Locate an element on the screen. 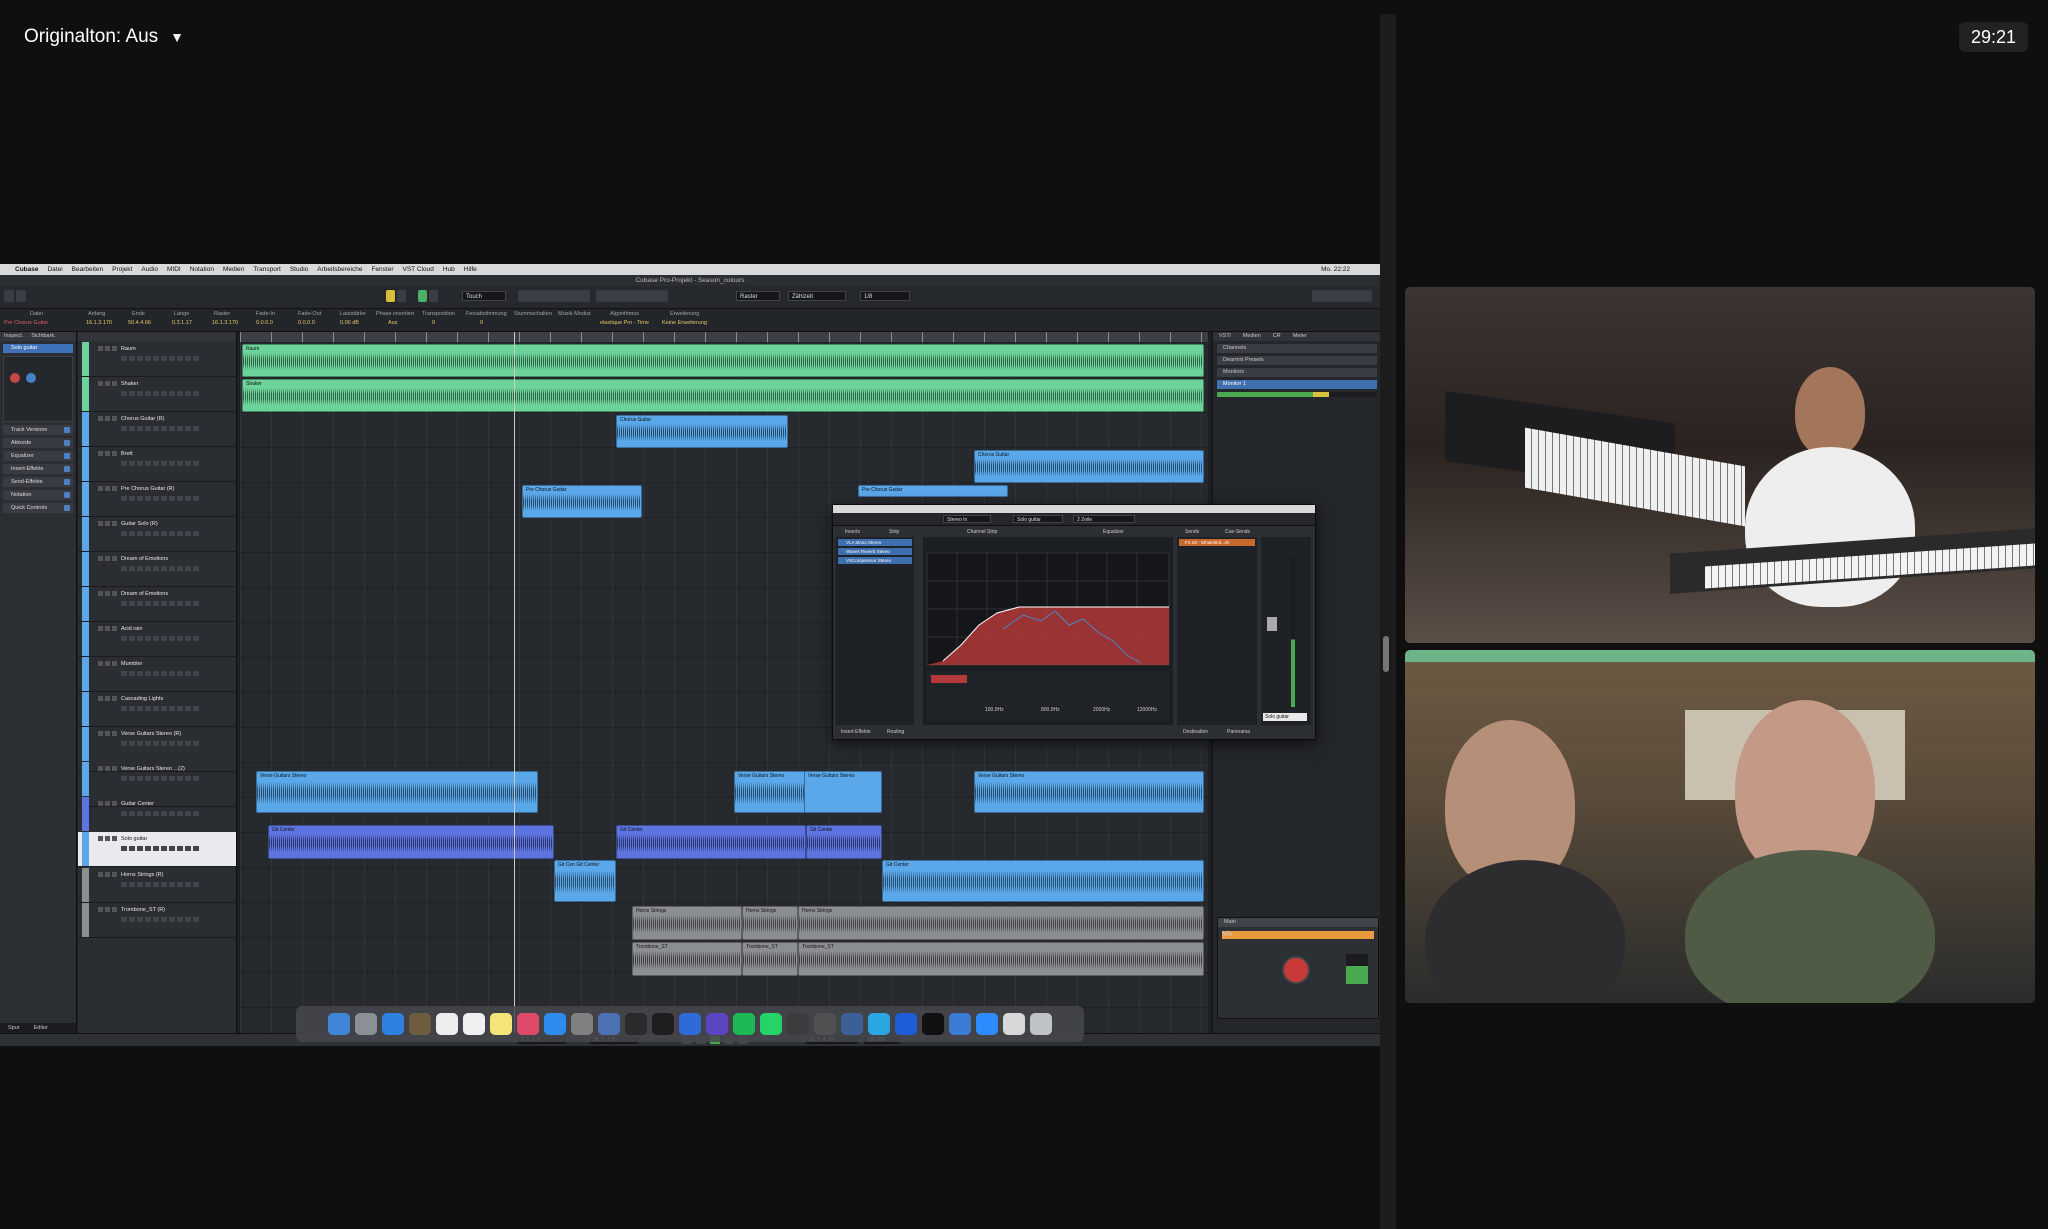 This screenshot has width=2048, height=1229. reminders-icon is located at coordinates (474, 1024).